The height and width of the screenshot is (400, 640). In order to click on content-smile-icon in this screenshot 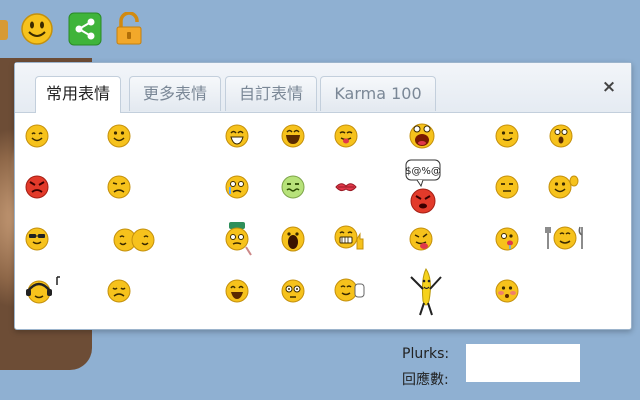, I will do `click(37, 136)`.